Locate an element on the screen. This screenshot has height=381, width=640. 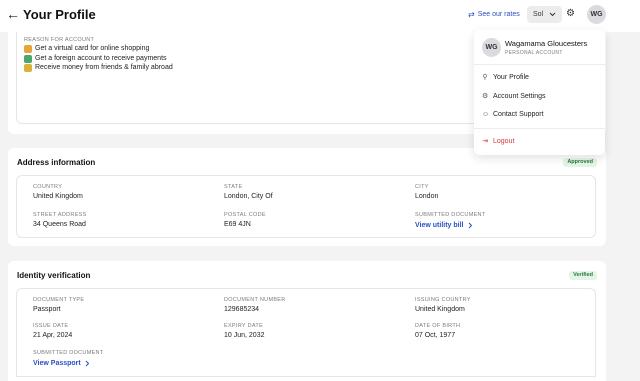
issuing-value: United Kingdom is located at coordinates (440, 309).